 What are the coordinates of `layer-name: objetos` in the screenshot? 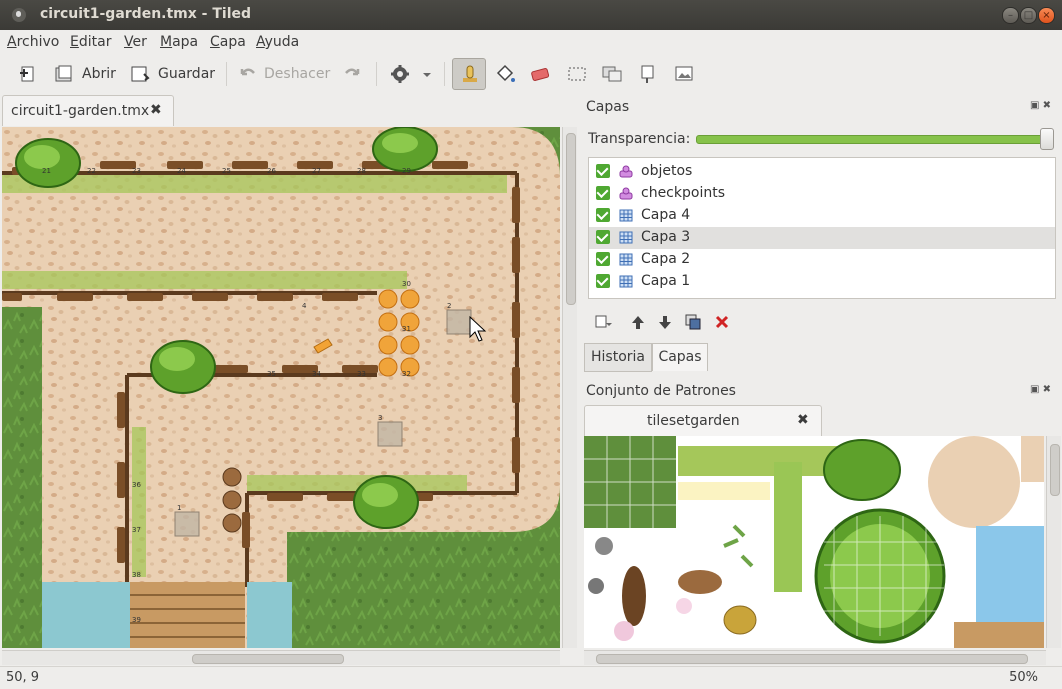 It's located at (667, 171).